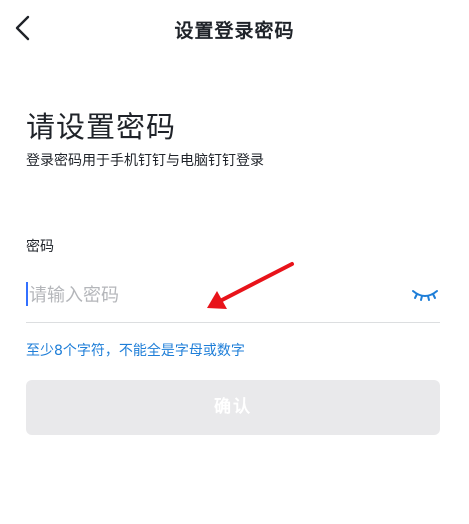 This screenshot has width=469, height=524. I want to click on navigation-bar: 设置登录密码, so click(234, 28).